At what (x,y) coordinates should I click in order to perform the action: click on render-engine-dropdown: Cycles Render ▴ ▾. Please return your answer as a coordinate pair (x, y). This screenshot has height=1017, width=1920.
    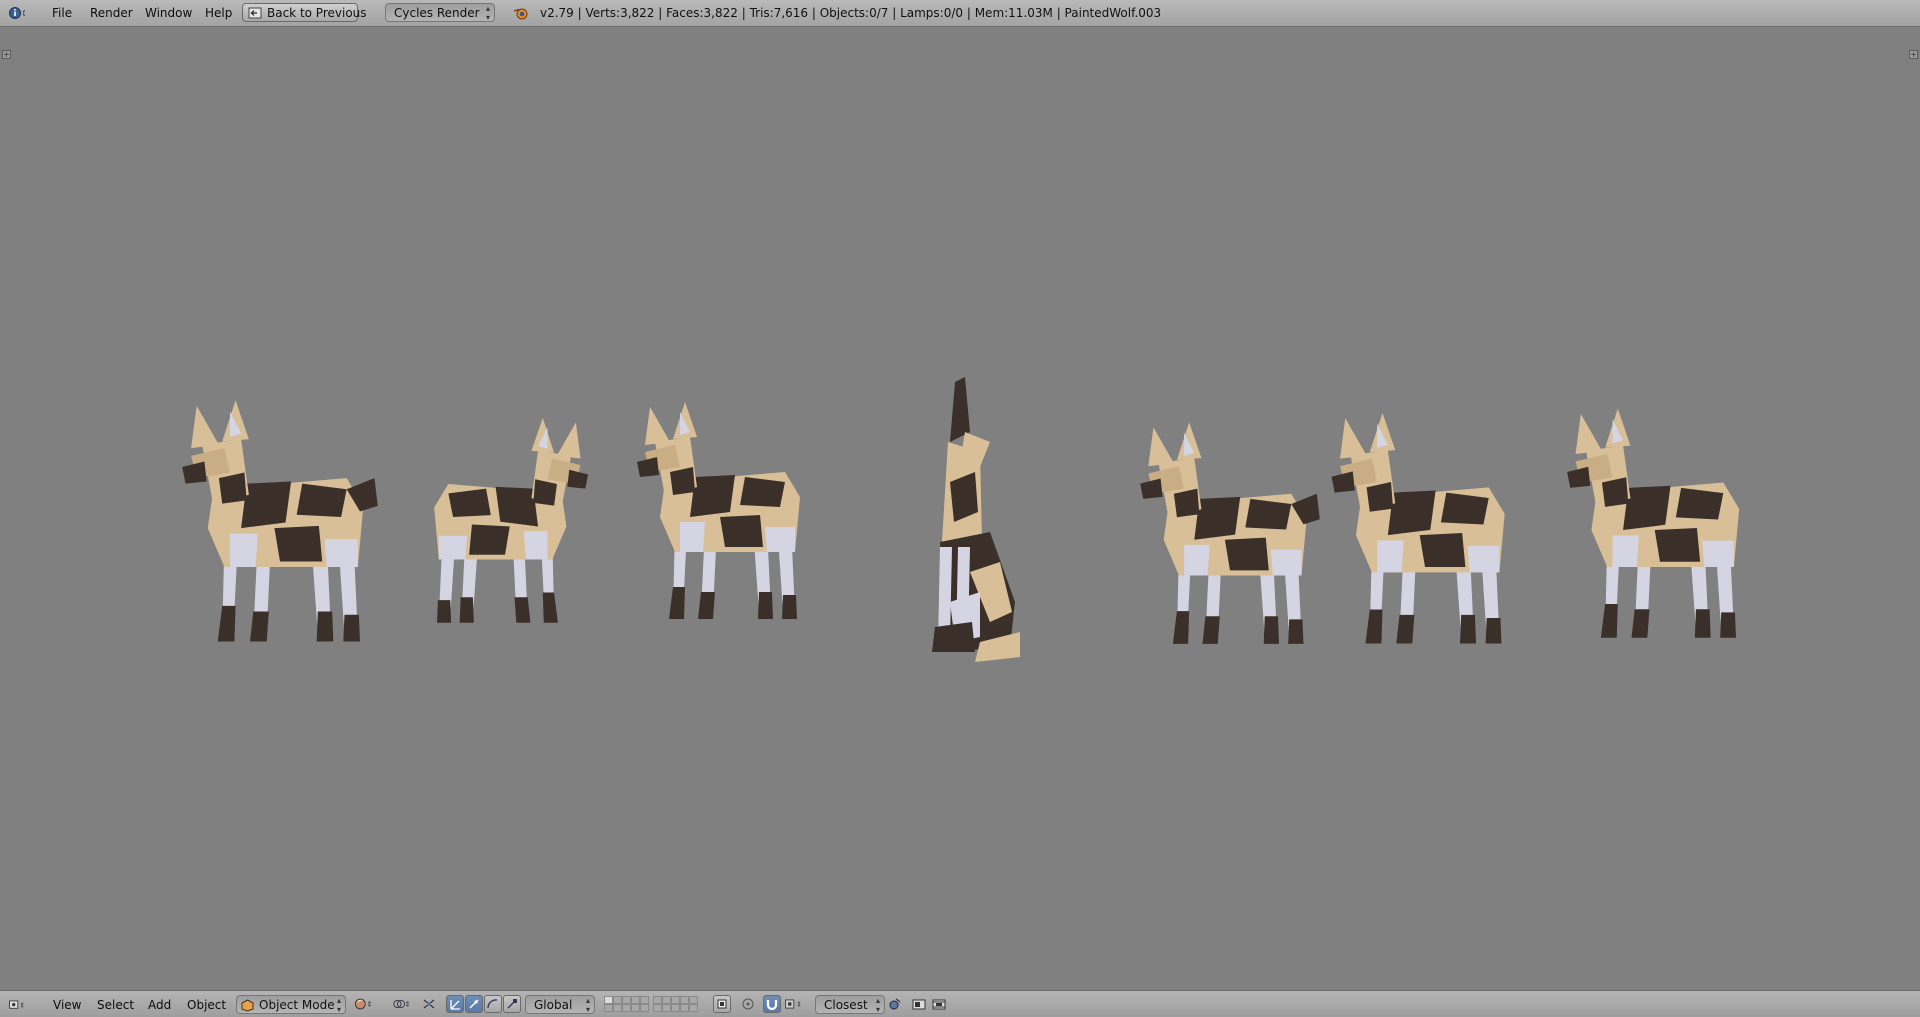
    Looking at the image, I should click on (440, 12).